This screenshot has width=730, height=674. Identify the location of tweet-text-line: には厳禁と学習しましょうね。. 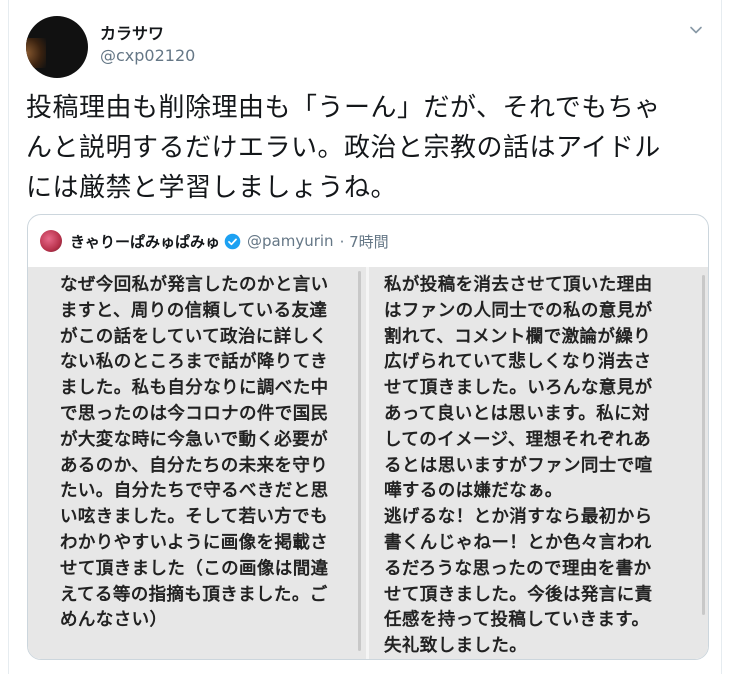
(212, 188).